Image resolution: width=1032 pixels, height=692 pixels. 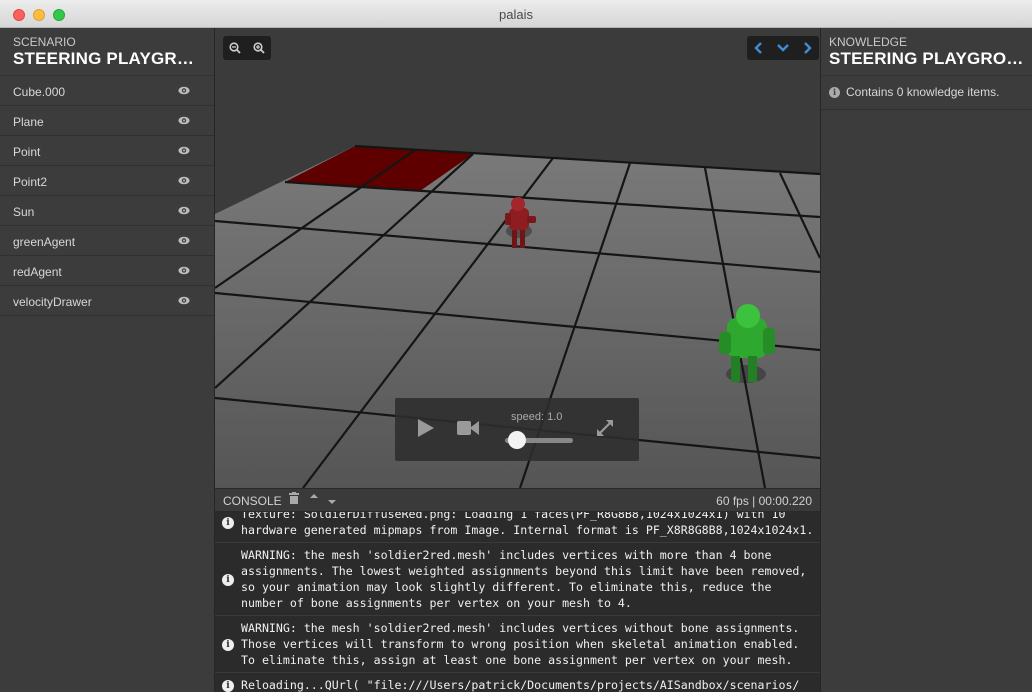 What do you see at coordinates (107, 301) in the screenshot?
I see `scene-object-item: velocityDrawer` at bounding box center [107, 301].